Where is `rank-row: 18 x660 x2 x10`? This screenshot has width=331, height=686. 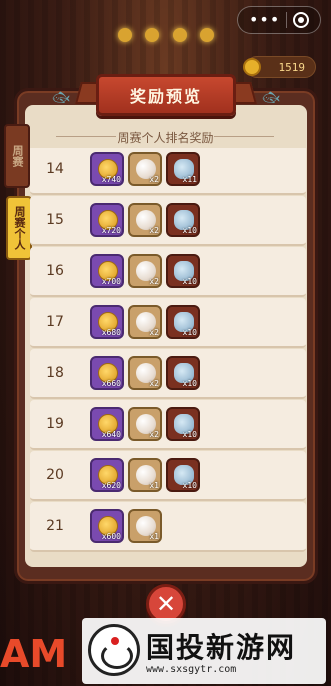 rank-row: 18 x660 x2 x10 is located at coordinates (168, 374).